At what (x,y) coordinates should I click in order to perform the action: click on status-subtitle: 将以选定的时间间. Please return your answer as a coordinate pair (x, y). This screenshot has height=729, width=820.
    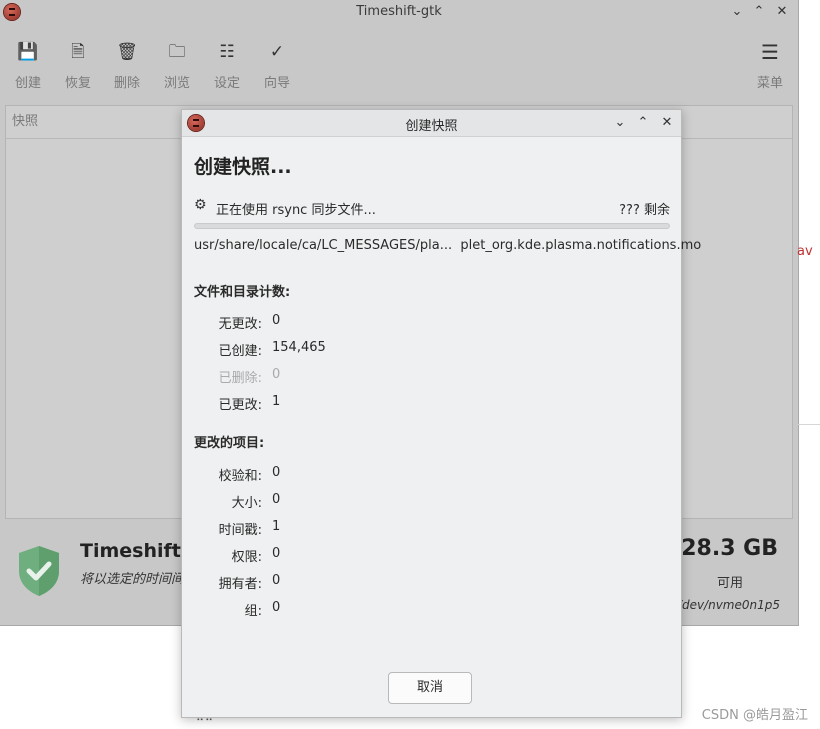
    Looking at the image, I should click on (132, 579).